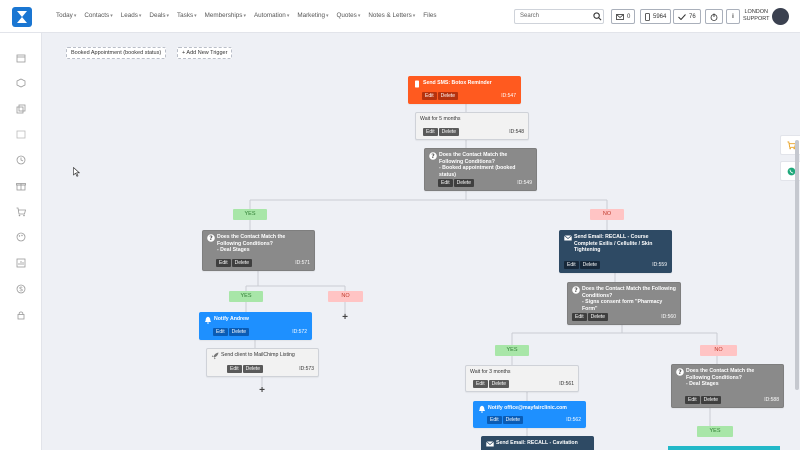  Describe the element at coordinates (522, 378) in the screenshot. I see `node-wait-3-months: Wait for 3 months Edit Delete ID:561` at that location.